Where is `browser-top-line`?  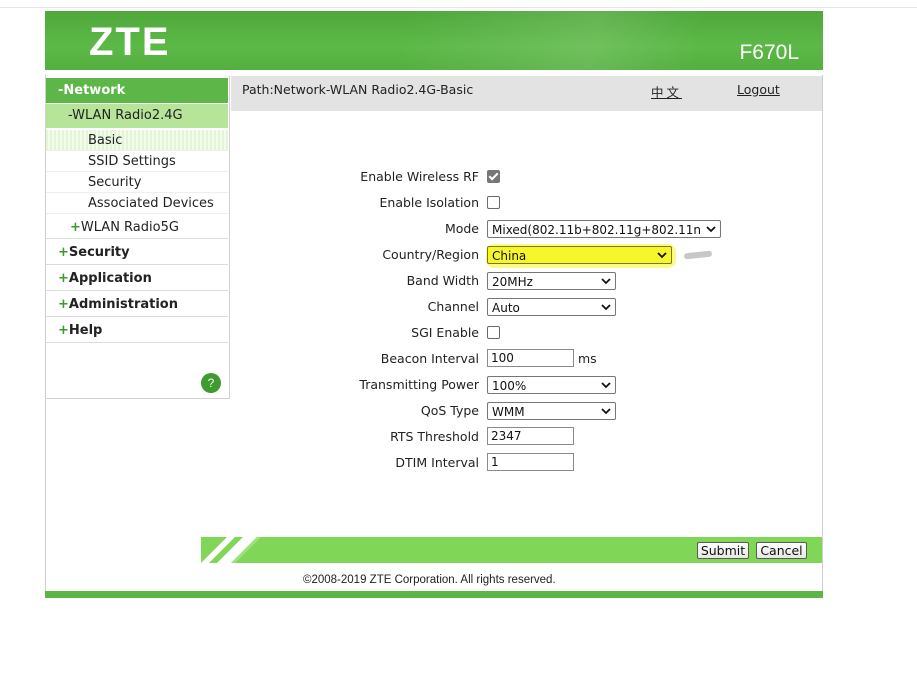
browser-top-line is located at coordinates (458, 7).